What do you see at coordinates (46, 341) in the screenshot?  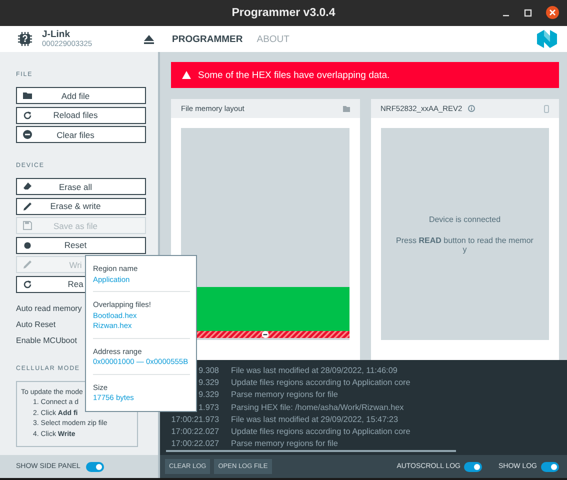 I see `option-label: Enable MCUboot` at bounding box center [46, 341].